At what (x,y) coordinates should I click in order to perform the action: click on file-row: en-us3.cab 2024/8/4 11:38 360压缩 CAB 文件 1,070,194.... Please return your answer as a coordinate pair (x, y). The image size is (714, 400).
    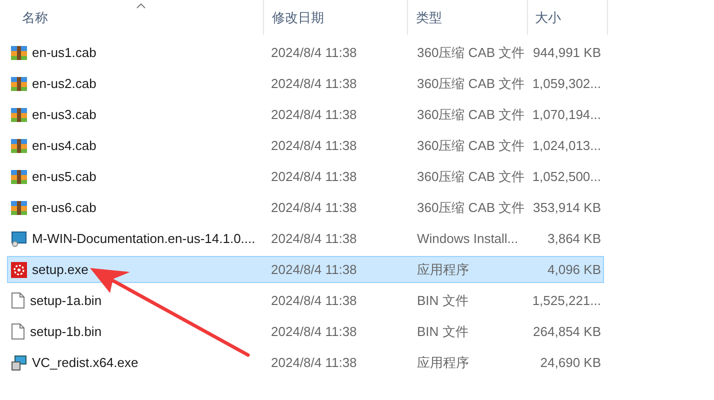
    Looking at the image, I should click on (305, 114).